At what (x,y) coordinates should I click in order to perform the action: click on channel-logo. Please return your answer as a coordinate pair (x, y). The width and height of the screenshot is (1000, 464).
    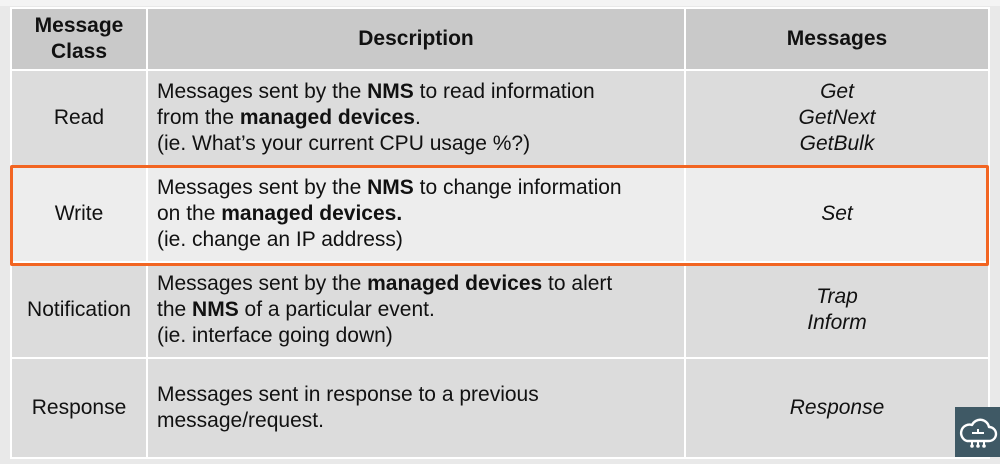
    Looking at the image, I should click on (977, 432).